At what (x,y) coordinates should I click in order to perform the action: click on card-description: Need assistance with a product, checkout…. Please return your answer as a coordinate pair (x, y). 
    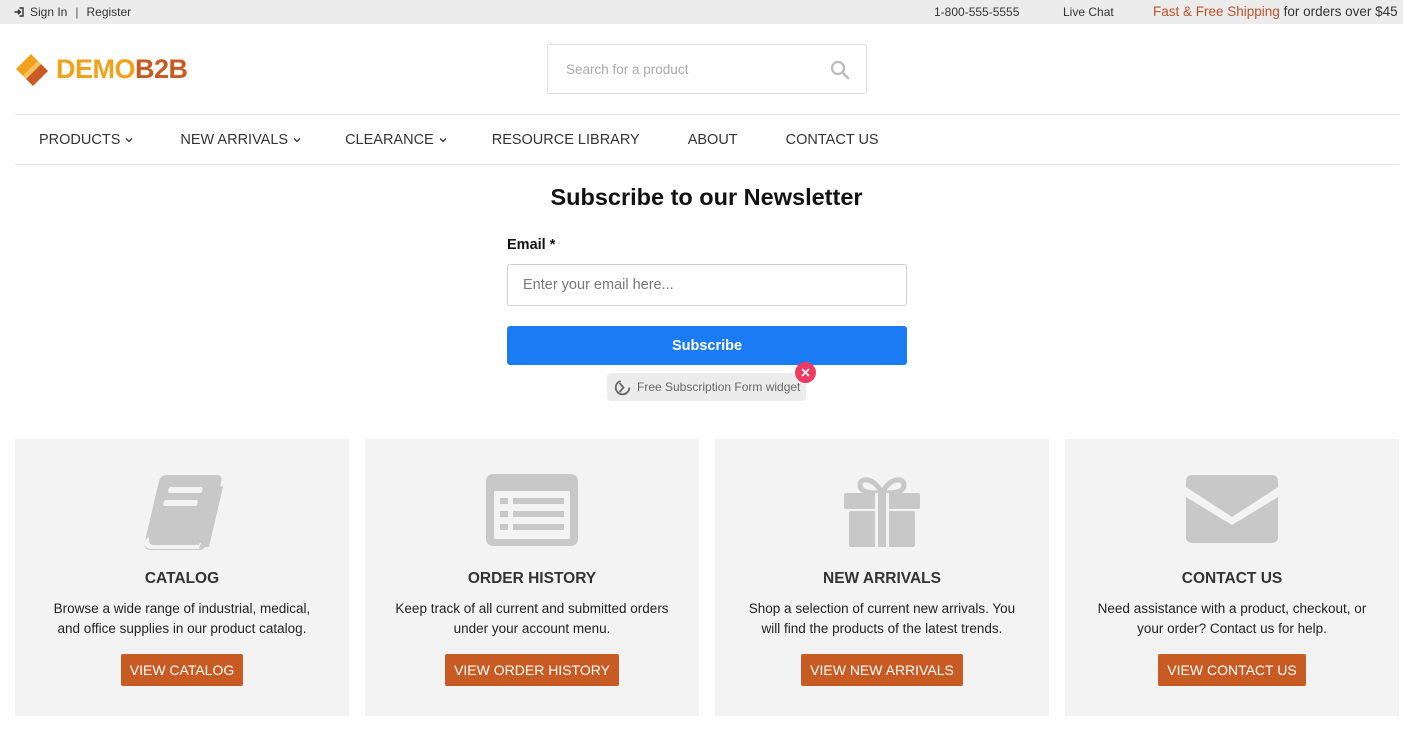
    Looking at the image, I should click on (1232, 618).